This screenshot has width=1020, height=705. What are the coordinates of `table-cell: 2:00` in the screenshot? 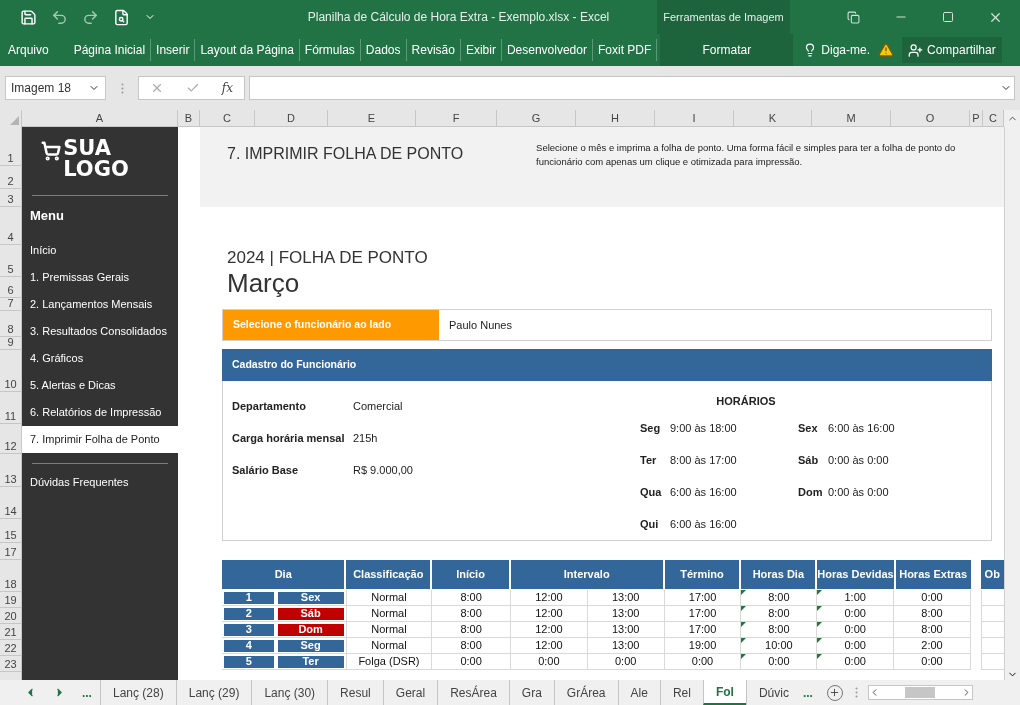 It's located at (932, 646).